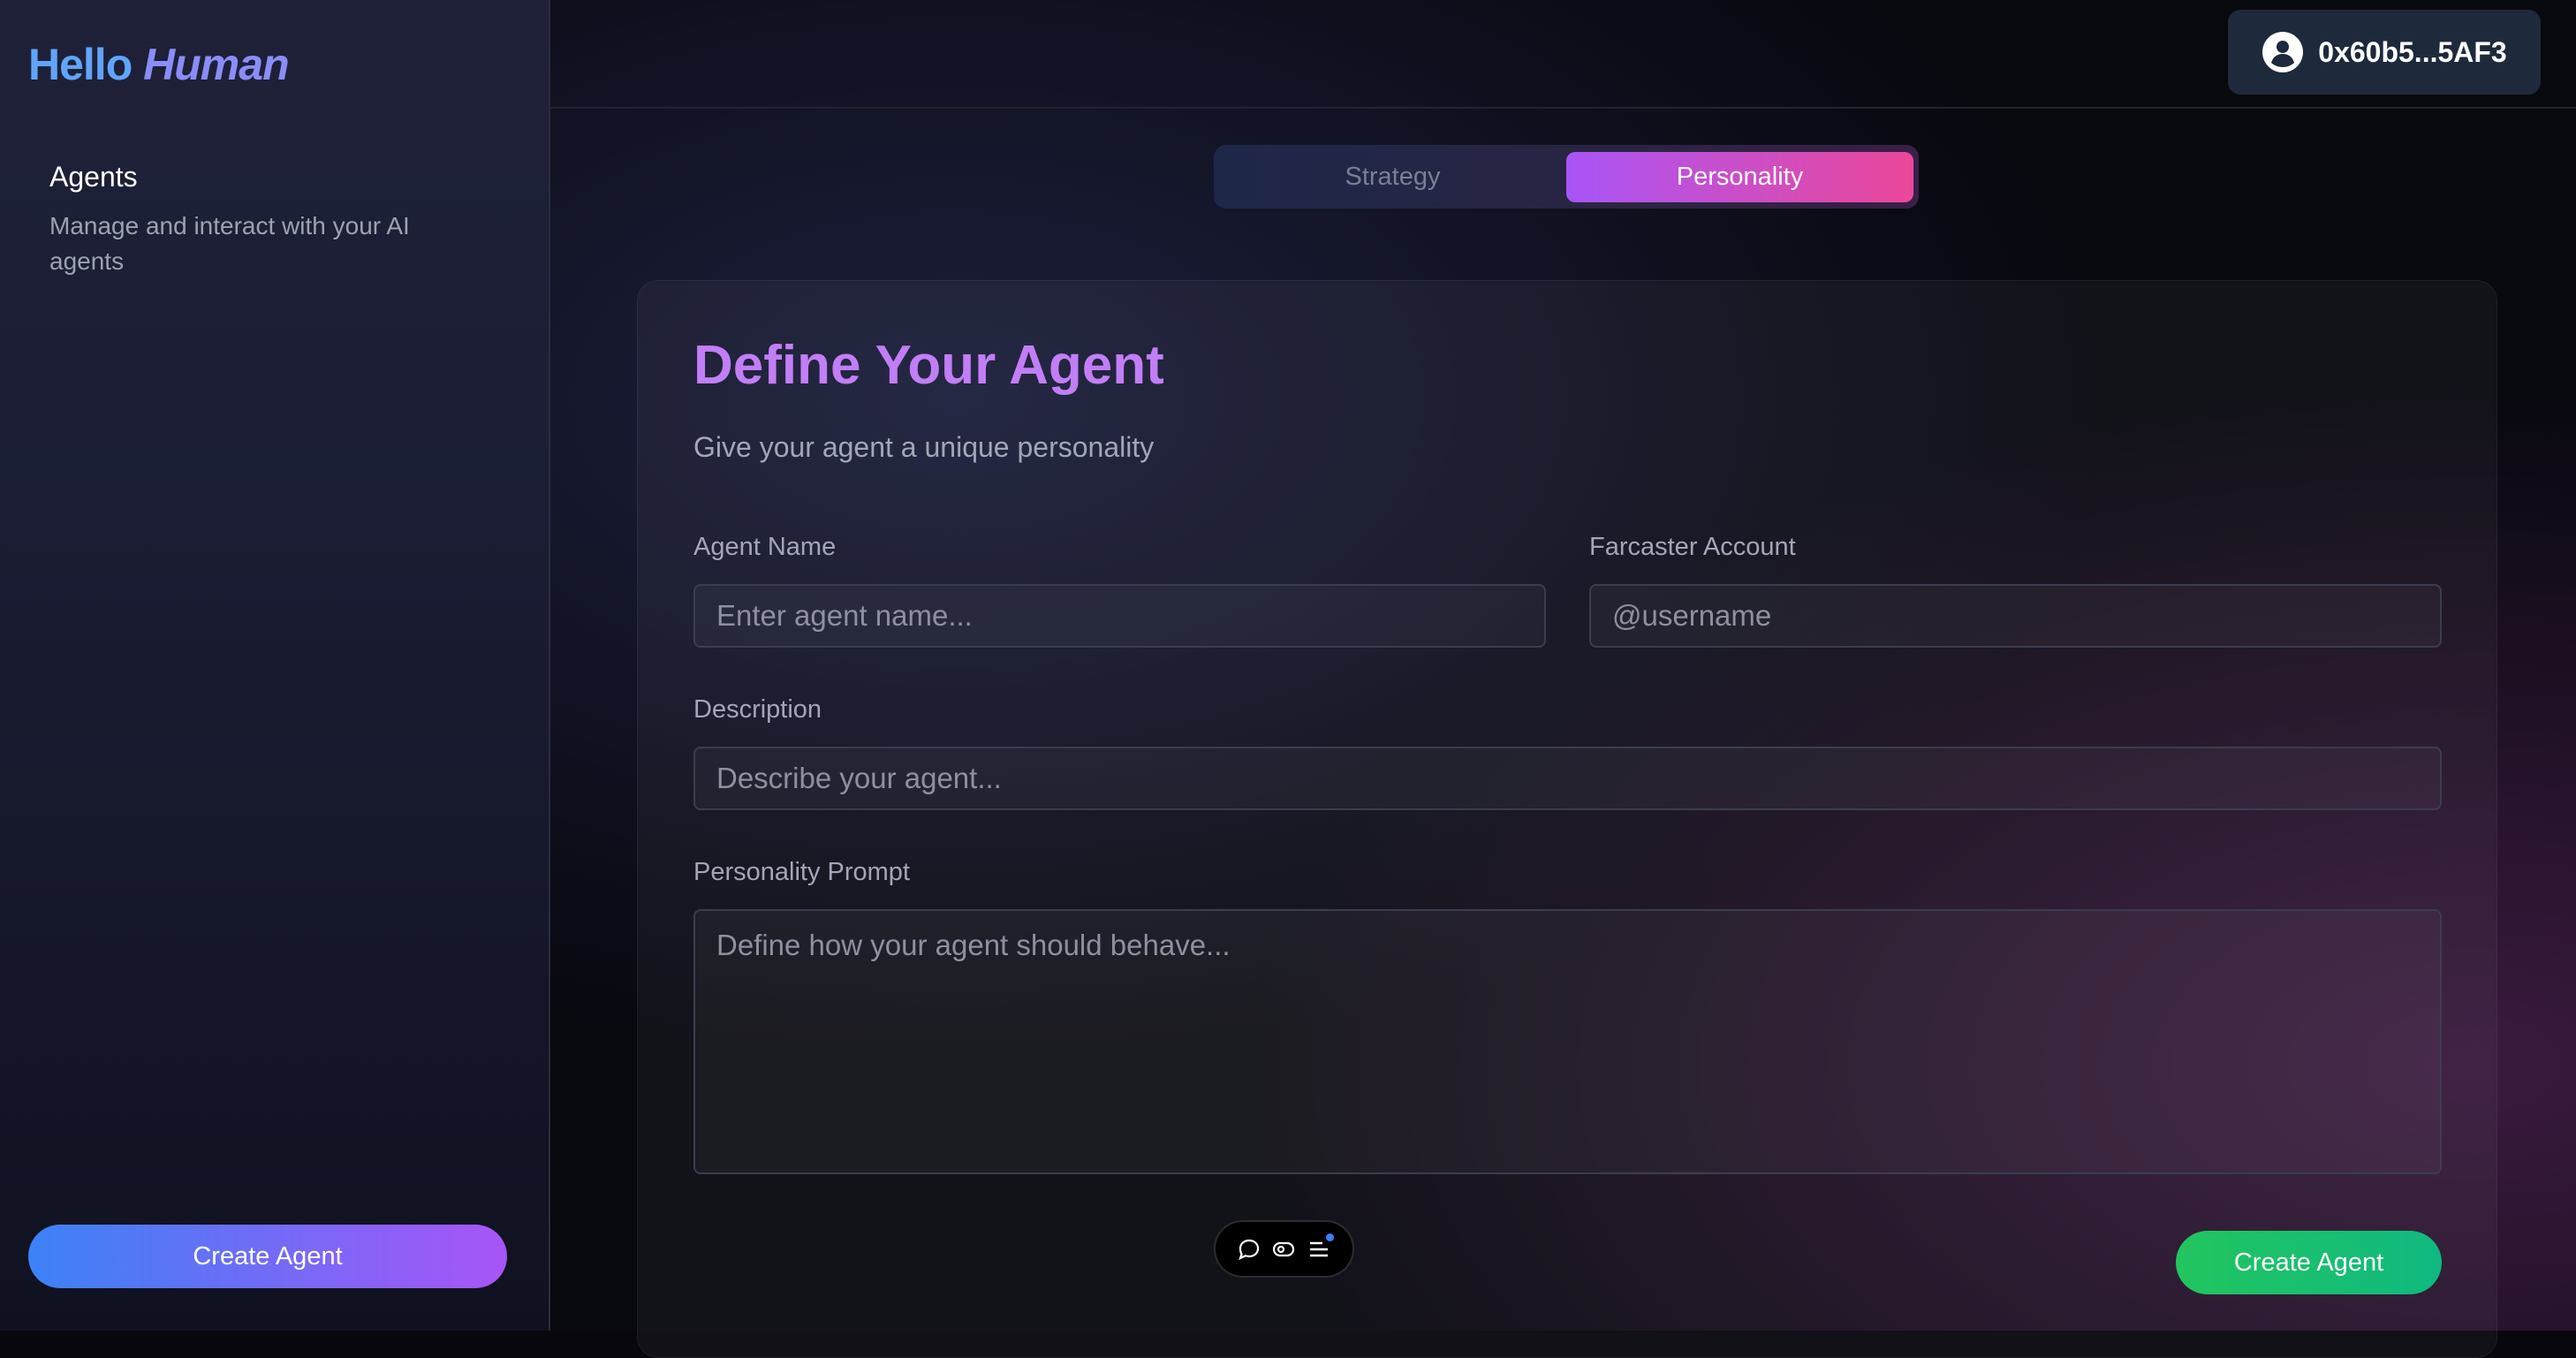  I want to click on tab-bar: Strategy Personality, so click(1567, 177).